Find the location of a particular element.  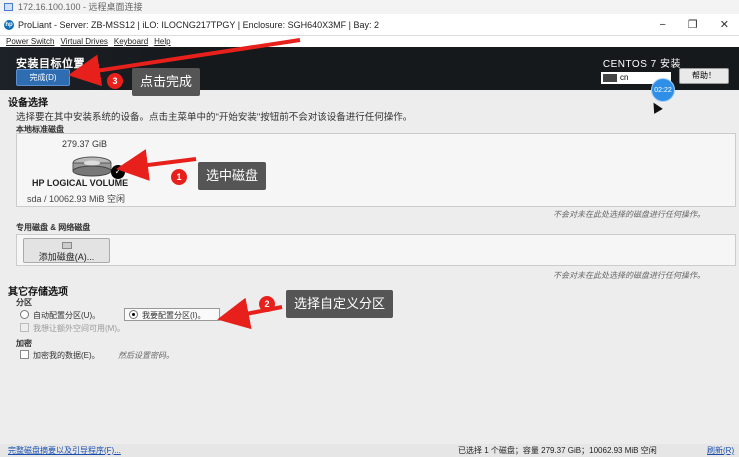

menu-keyboard: Keyboard is located at coordinates (131, 41).